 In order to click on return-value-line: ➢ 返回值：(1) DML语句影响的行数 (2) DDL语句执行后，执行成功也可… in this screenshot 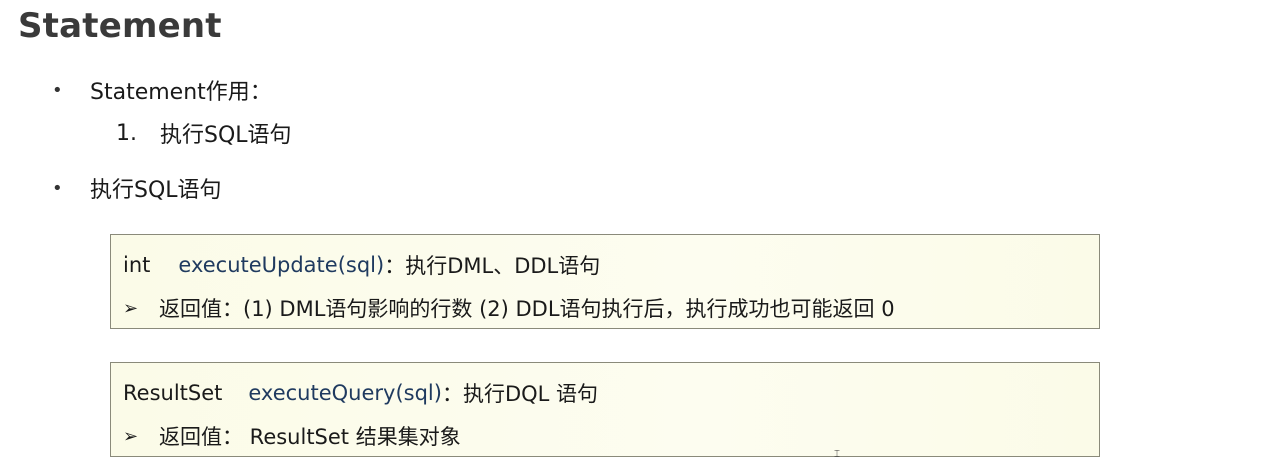, I will do `click(509, 308)`.